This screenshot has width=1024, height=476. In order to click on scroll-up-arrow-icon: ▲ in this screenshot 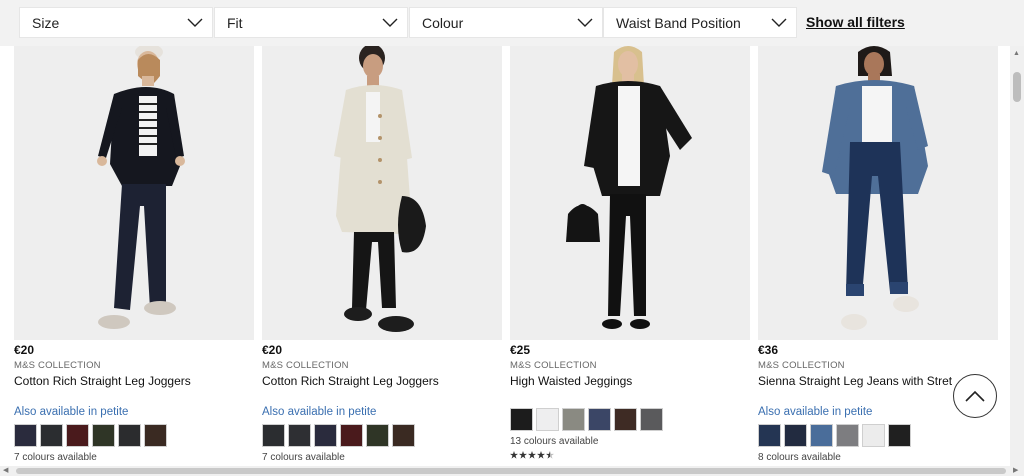, I will do `click(1016, 53)`.